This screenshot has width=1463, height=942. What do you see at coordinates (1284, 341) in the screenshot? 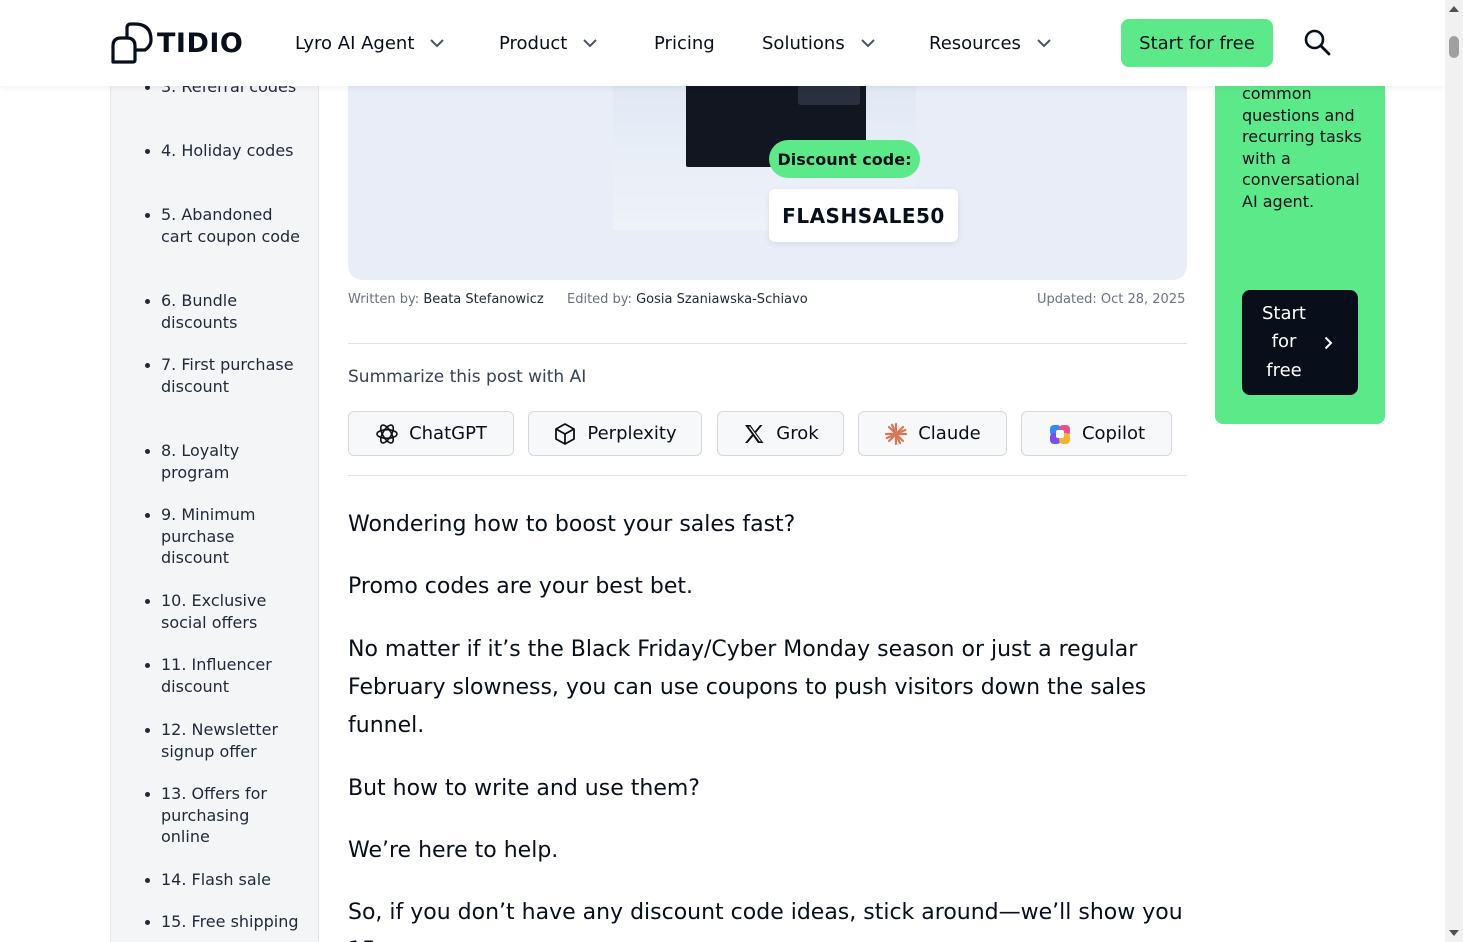
I see `promo-cta-label: Start for free` at bounding box center [1284, 341].